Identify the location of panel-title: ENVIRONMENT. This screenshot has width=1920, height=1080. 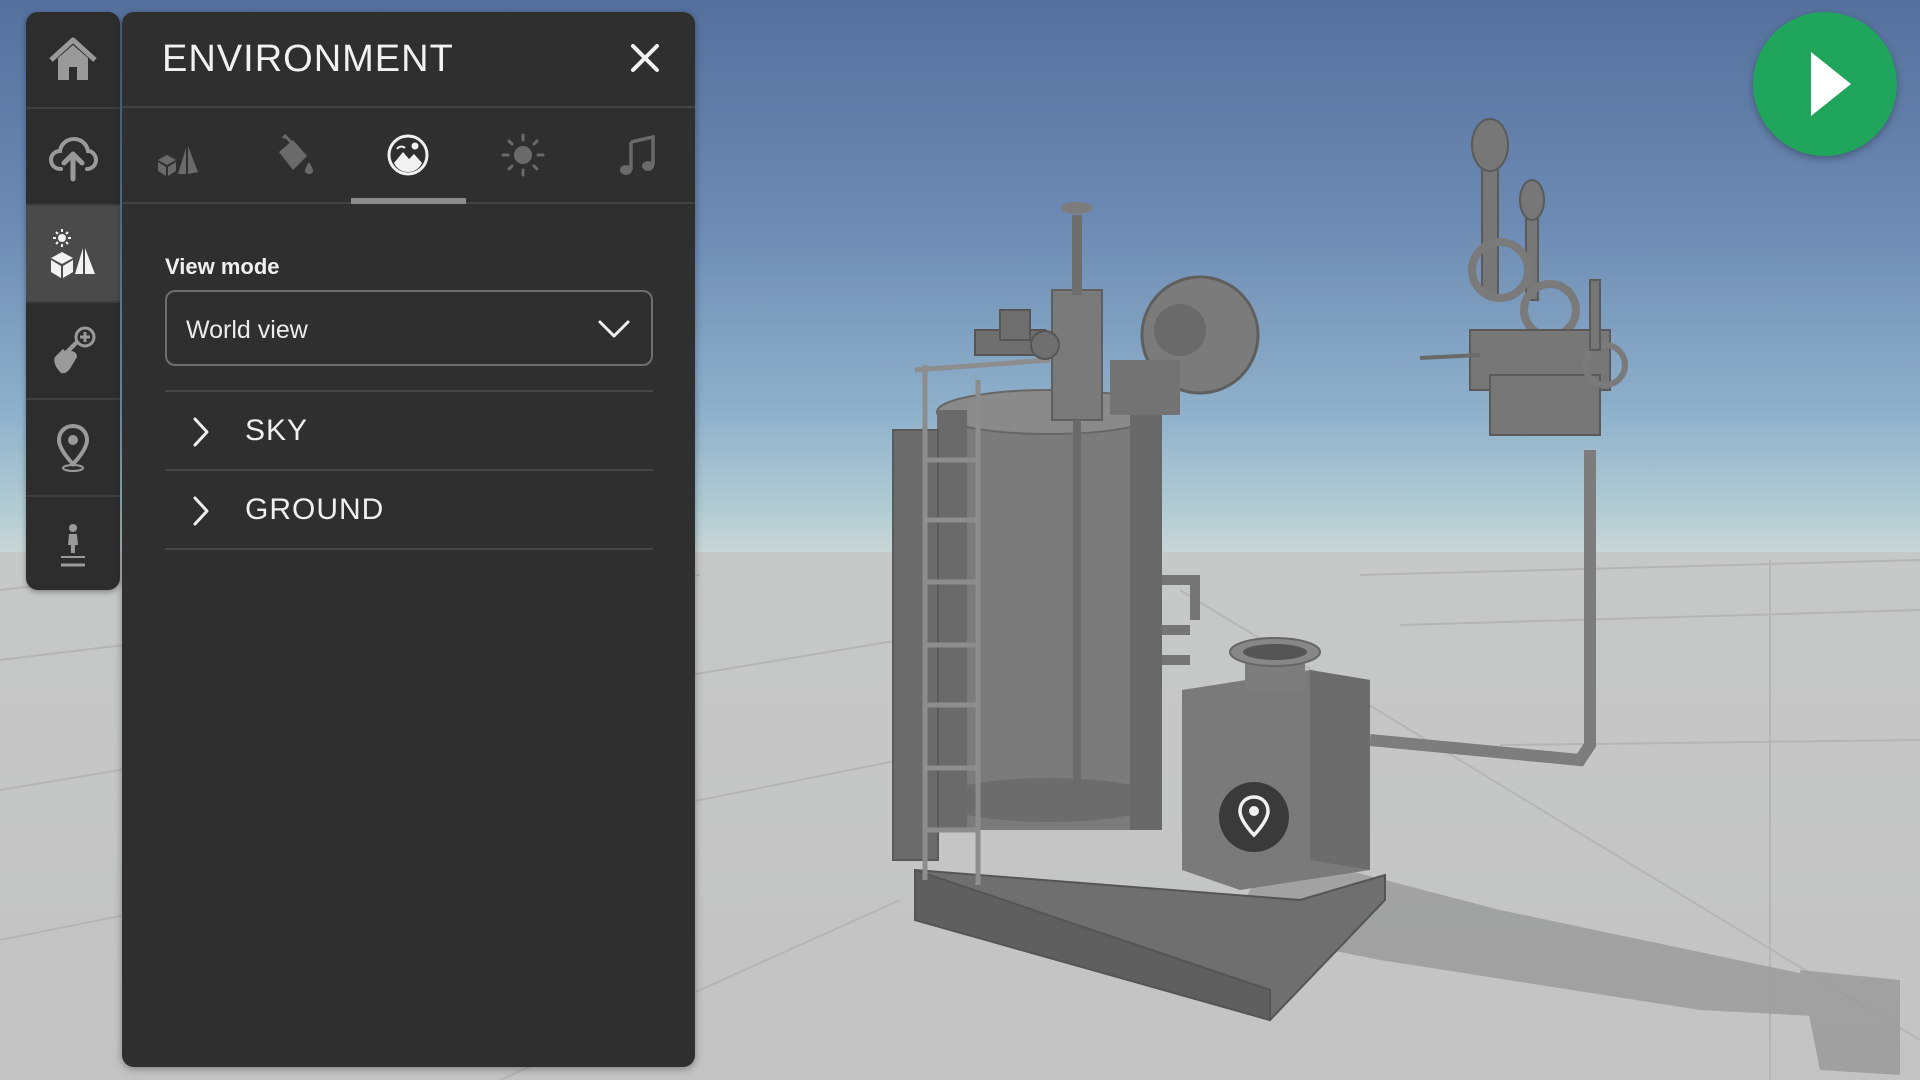
(308, 59).